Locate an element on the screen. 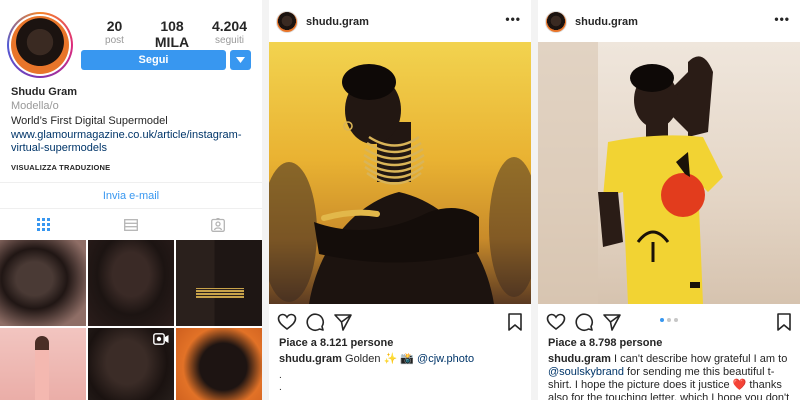  profile-description: World’s First Digital Supermodel is located at coordinates (89, 121).